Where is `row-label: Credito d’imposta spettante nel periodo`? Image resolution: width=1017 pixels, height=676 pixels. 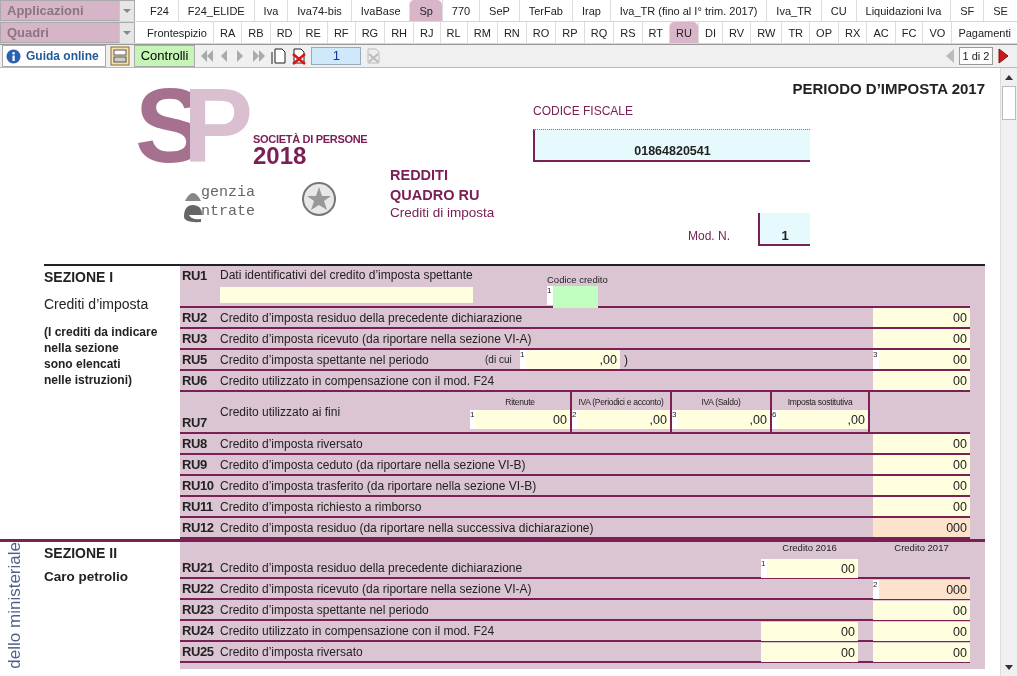
row-label: Credito d’imposta spettante nel periodo is located at coordinates (325, 360).